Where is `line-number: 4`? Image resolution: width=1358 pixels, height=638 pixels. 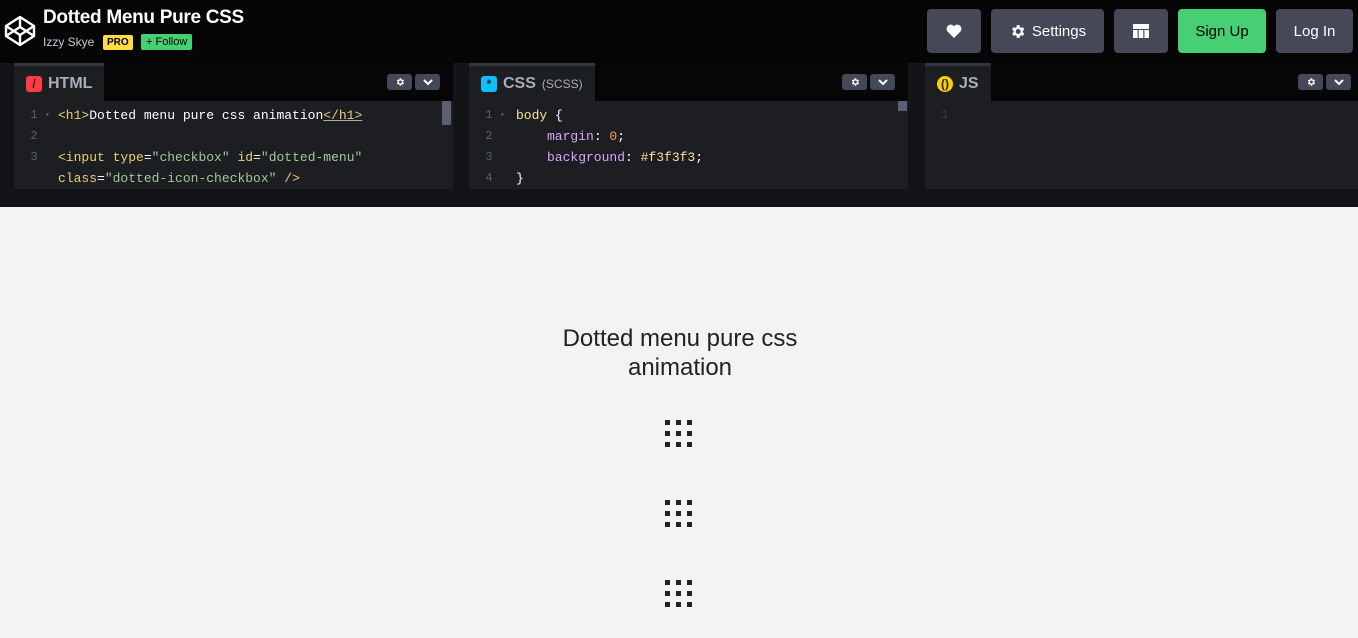 line-number: 4 is located at coordinates (489, 178).